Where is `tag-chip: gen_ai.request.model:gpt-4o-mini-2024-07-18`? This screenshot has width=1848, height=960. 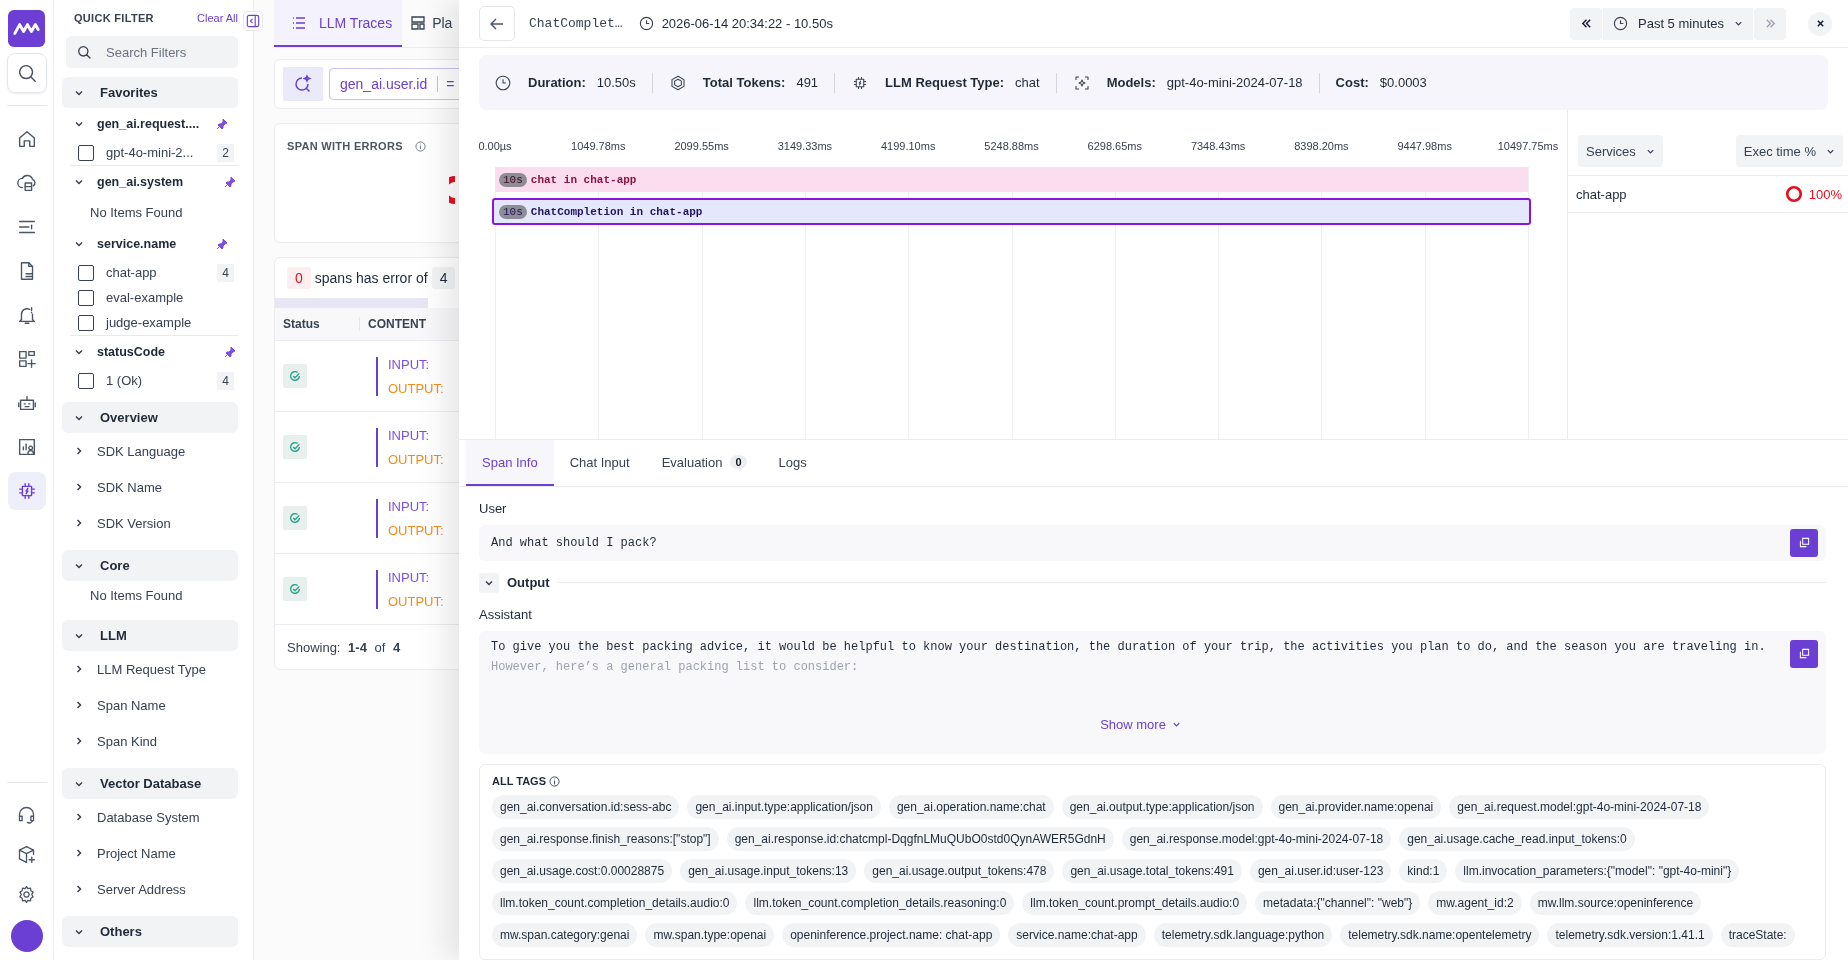 tag-chip: gen_ai.request.model:gpt-4o-mini-2024-07-18 is located at coordinates (1579, 807).